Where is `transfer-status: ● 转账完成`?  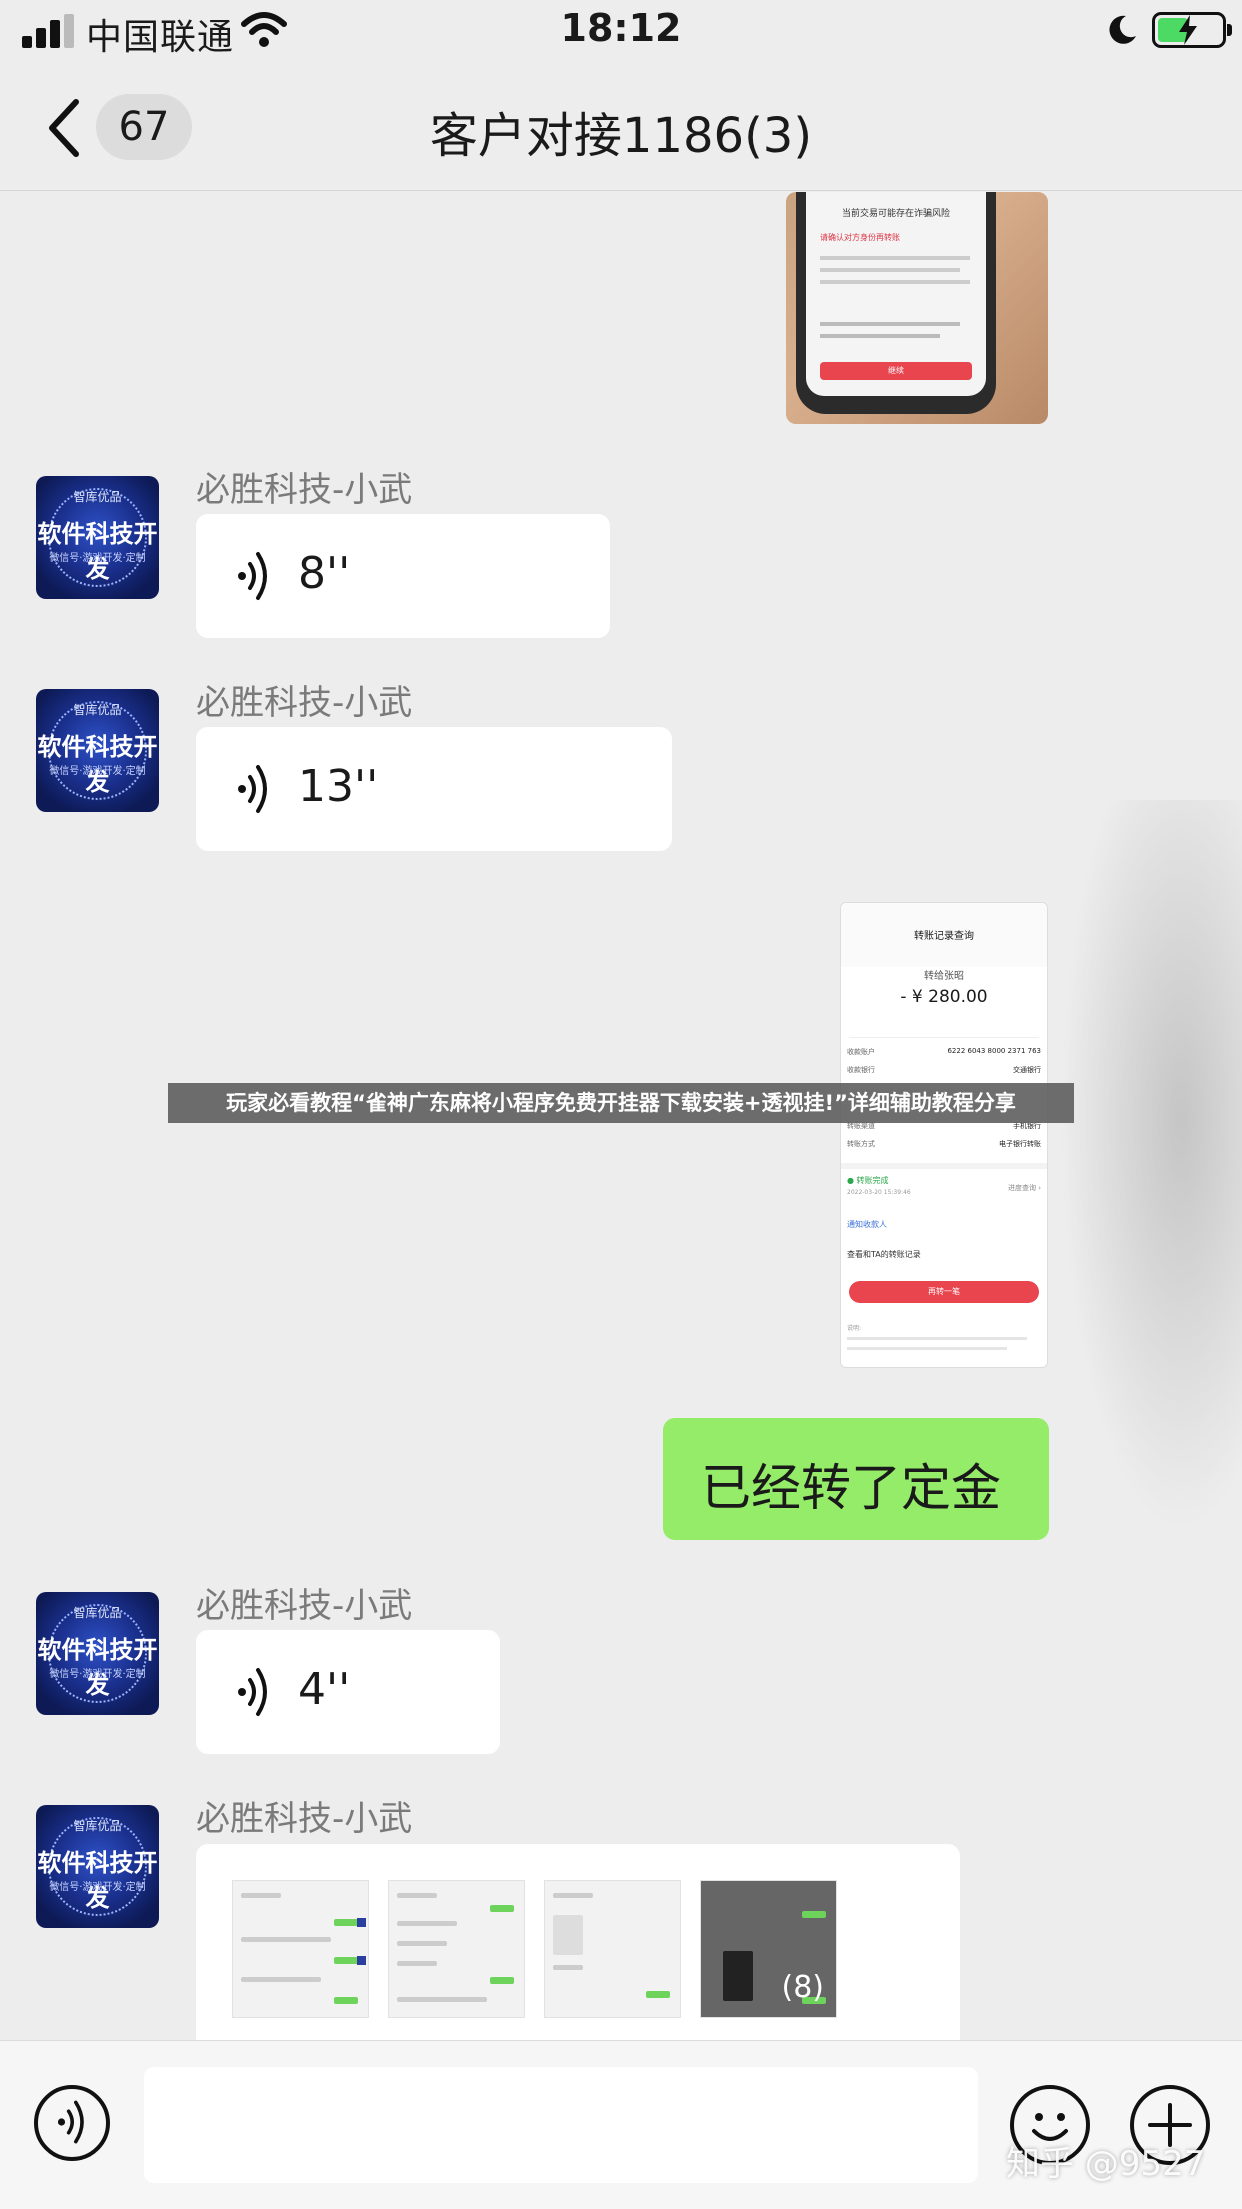 transfer-status: ● 转账完成 is located at coordinates (868, 1180).